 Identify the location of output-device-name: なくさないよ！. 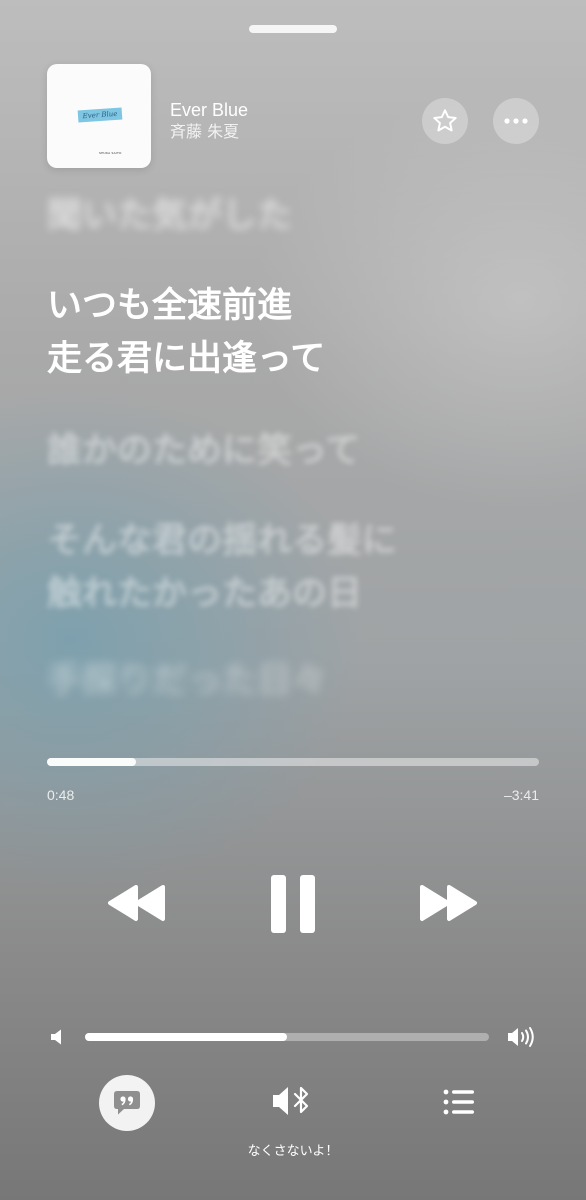
(293, 1151).